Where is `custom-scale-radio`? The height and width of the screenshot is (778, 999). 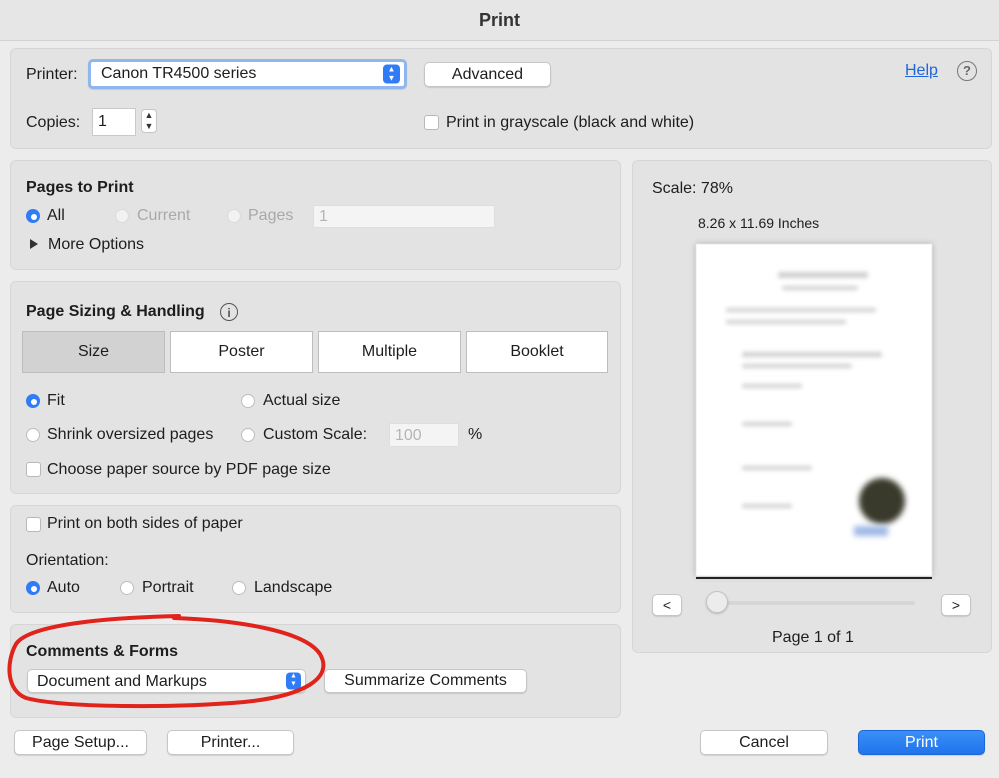
custom-scale-radio is located at coordinates (248, 435).